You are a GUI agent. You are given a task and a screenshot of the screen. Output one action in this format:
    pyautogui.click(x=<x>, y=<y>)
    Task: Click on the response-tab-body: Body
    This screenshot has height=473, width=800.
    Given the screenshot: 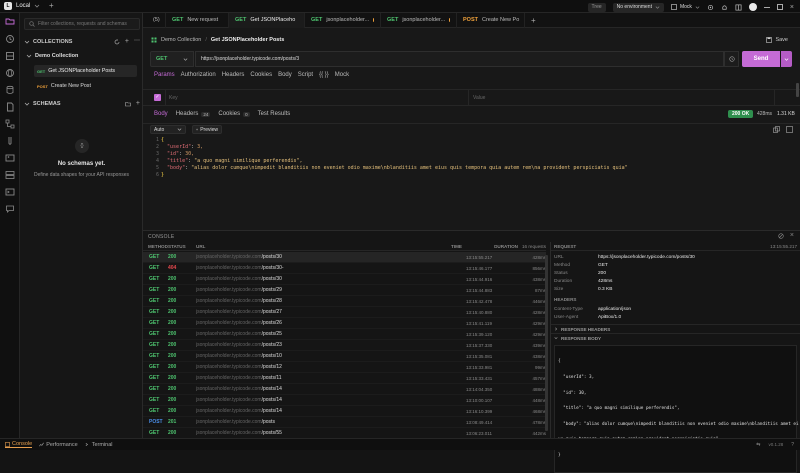 What is the action you would take?
    pyautogui.click(x=161, y=114)
    